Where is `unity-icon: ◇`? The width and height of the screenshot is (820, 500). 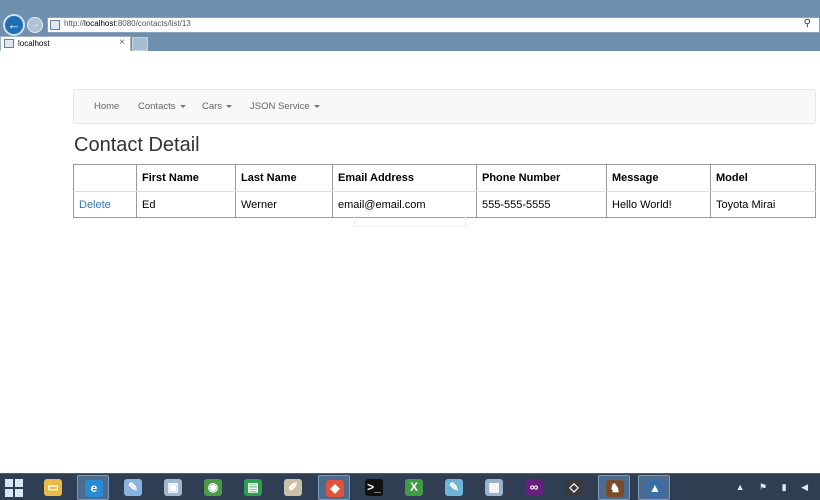
unity-icon: ◇ is located at coordinates (574, 487).